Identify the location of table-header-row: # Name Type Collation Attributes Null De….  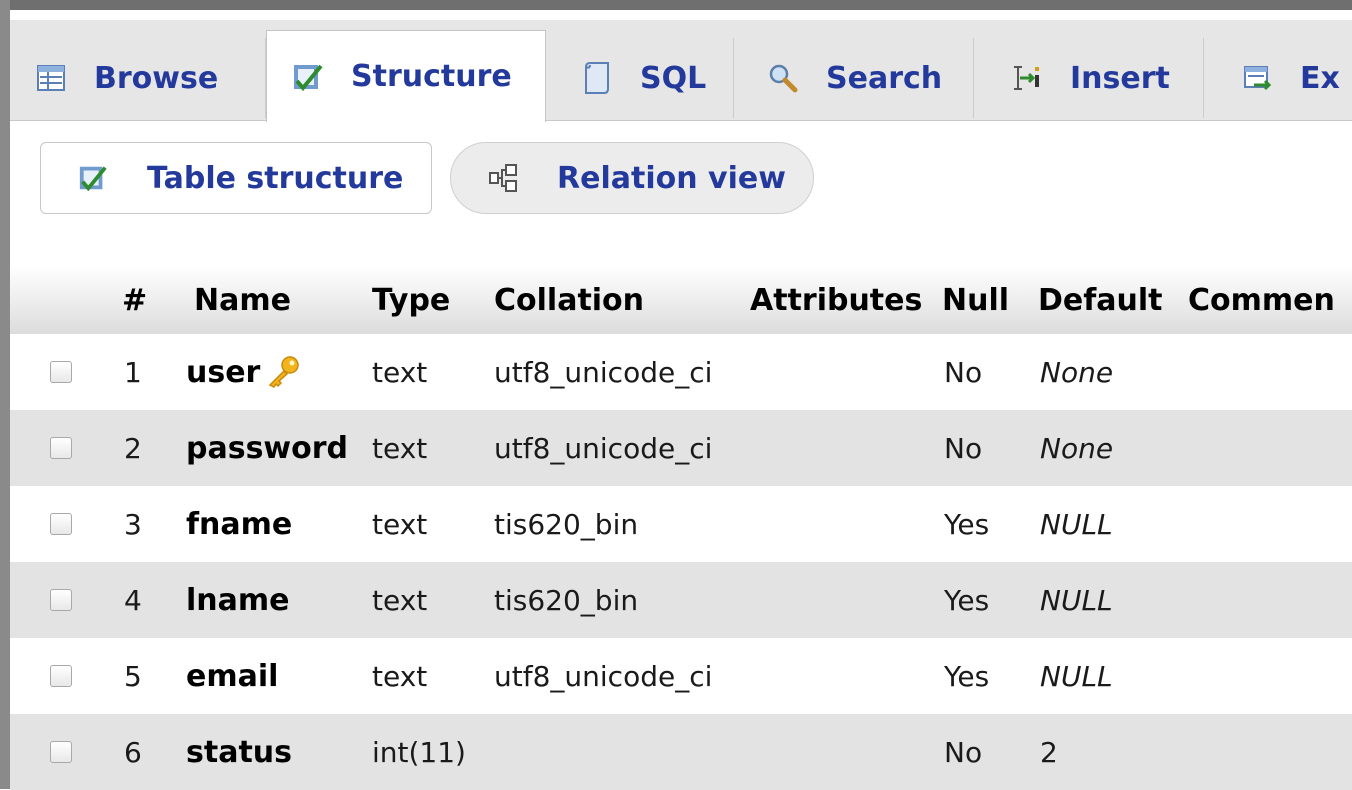
(681, 300).